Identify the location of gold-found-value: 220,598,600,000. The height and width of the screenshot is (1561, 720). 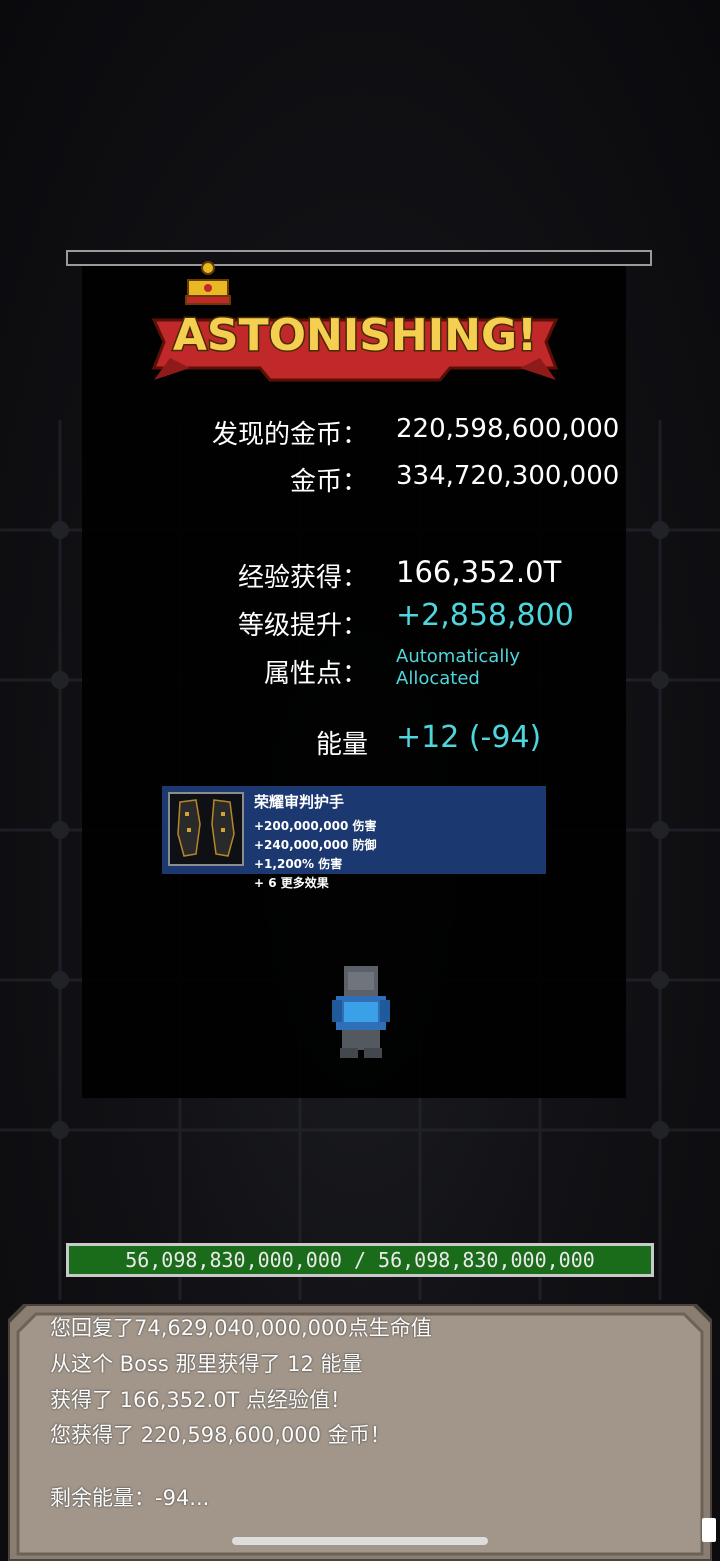
(508, 429).